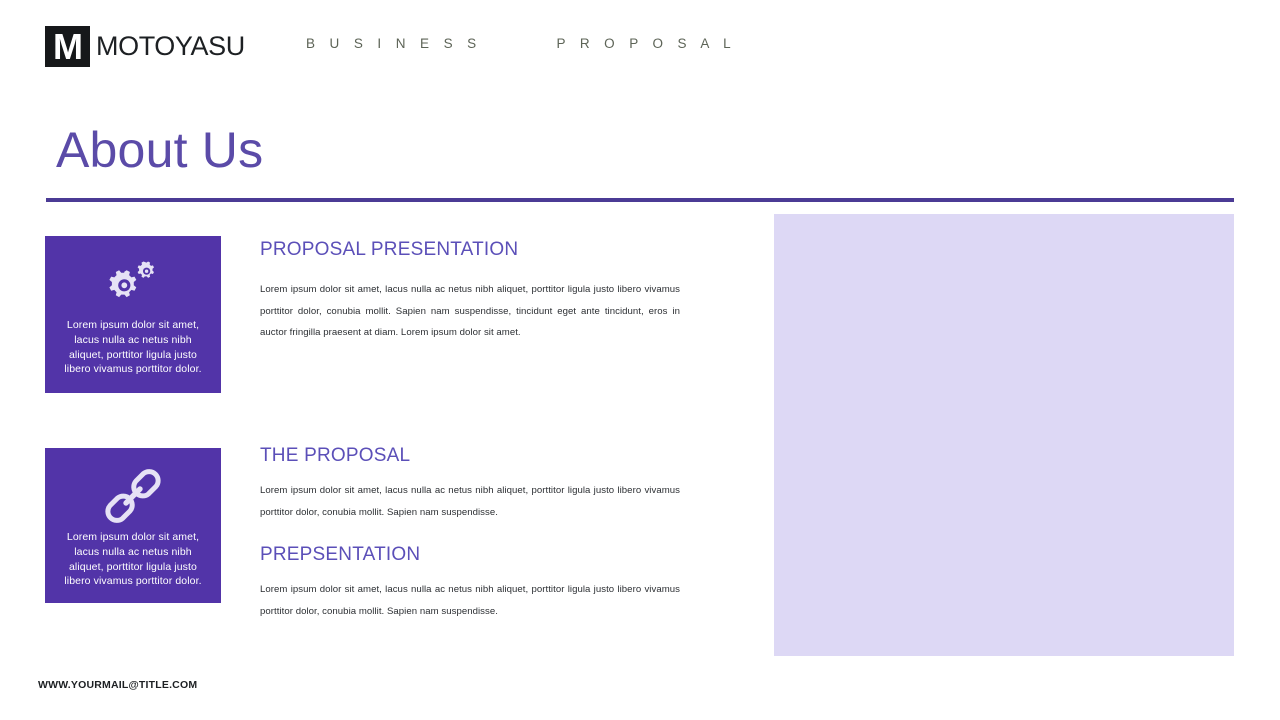  I want to click on logo-mark-icon: M, so click(67, 46).